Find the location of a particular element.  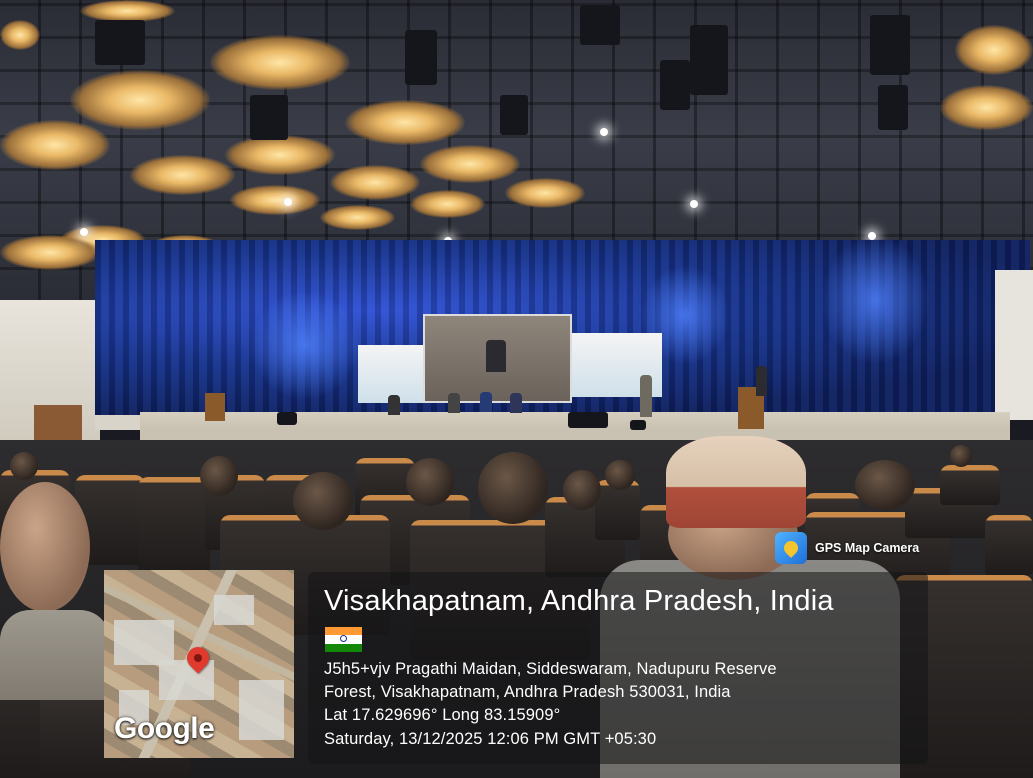

podium-left is located at coordinates (215, 407).